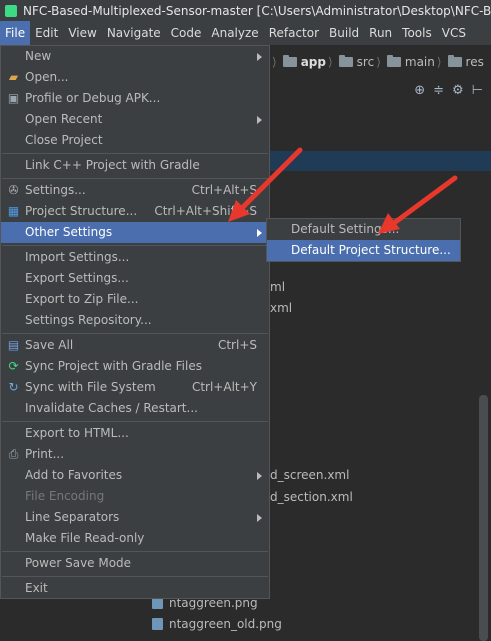 This screenshot has width=491, height=641. What do you see at coordinates (294, 33) in the screenshot?
I see `menu-refactor: Refactor` at bounding box center [294, 33].